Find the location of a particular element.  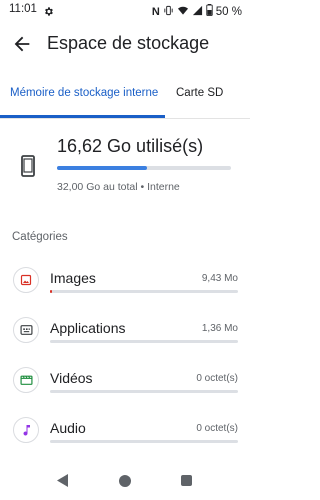

category-images: Images 9,43 Mo is located at coordinates (125, 287).